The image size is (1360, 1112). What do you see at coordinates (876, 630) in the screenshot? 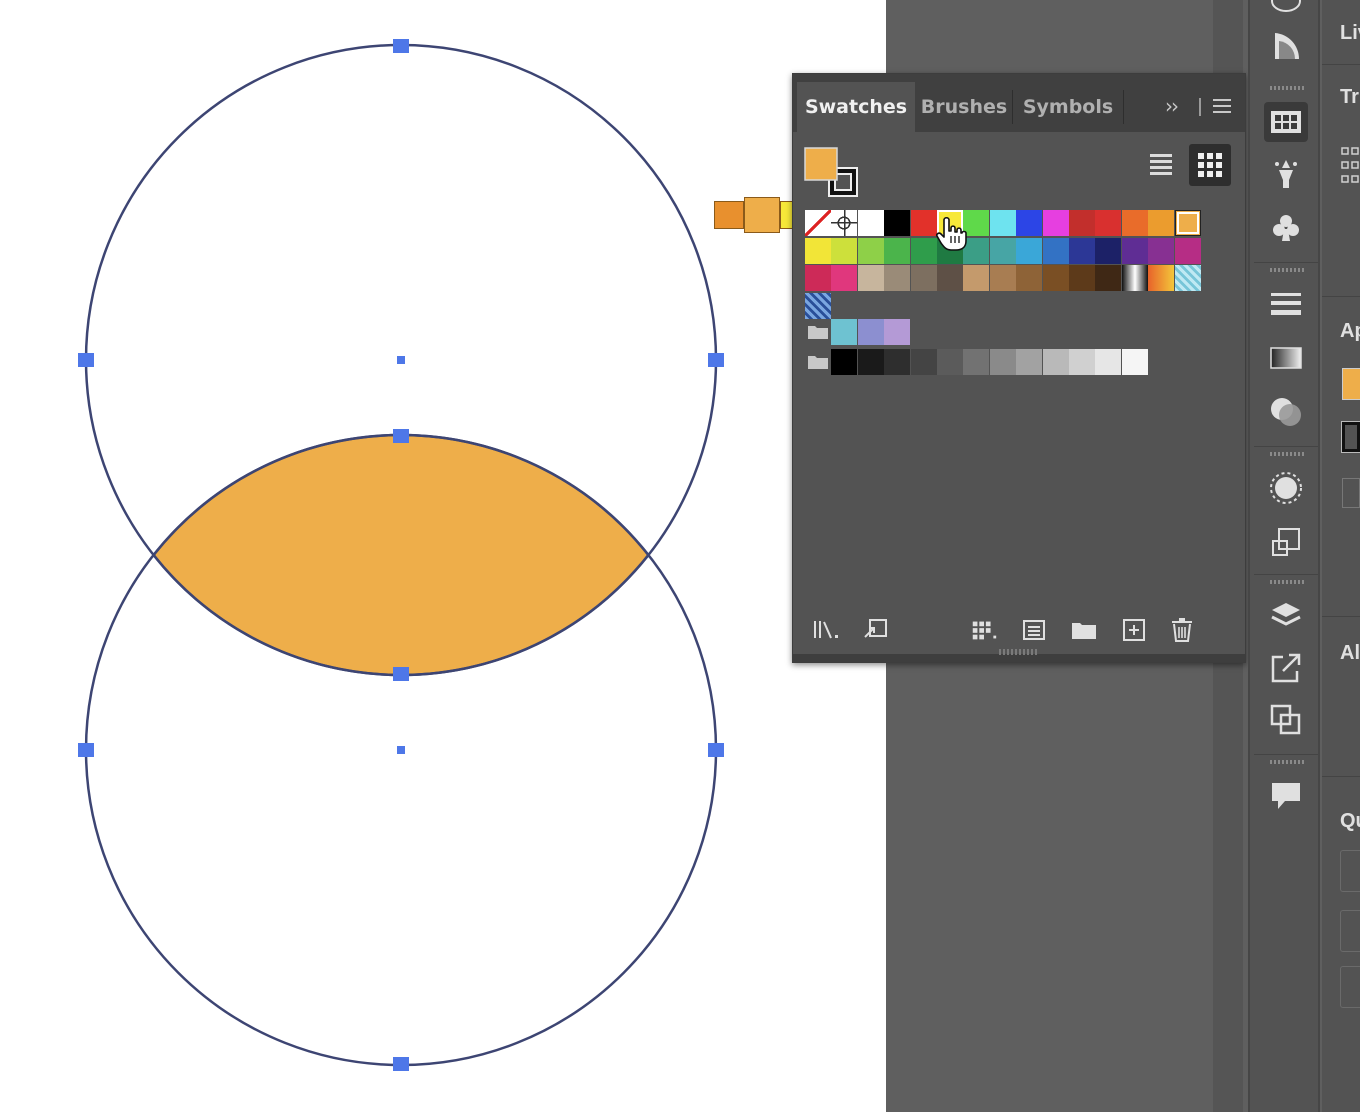
I see `place-swatch-icon` at bounding box center [876, 630].